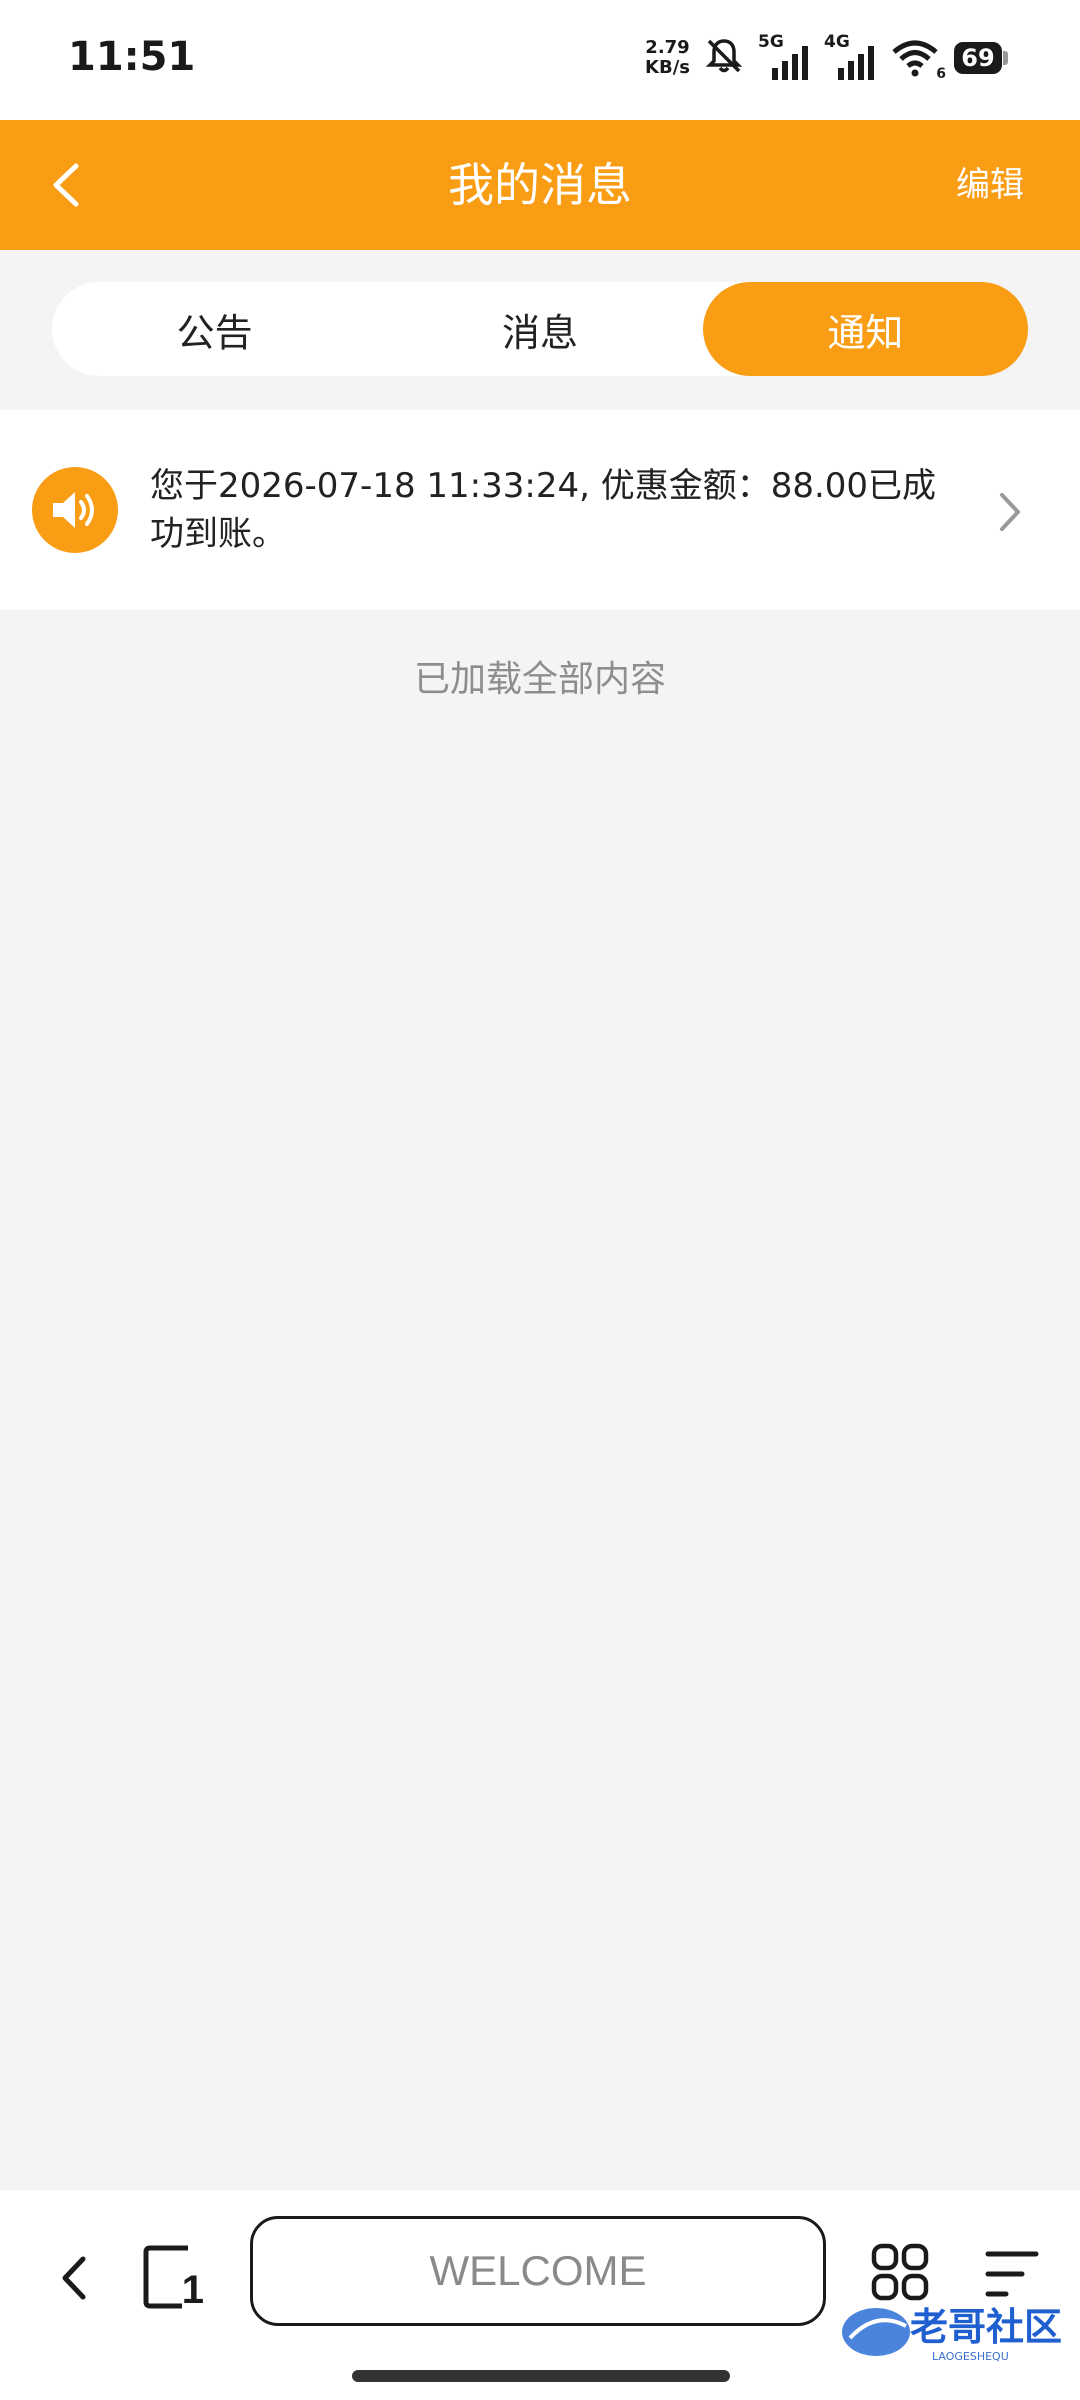 This screenshot has width=1080, height=2400. What do you see at coordinates (990, 185) in the screenshot?
I see `edit-button: 编辑` at bounding box center [990, 185].